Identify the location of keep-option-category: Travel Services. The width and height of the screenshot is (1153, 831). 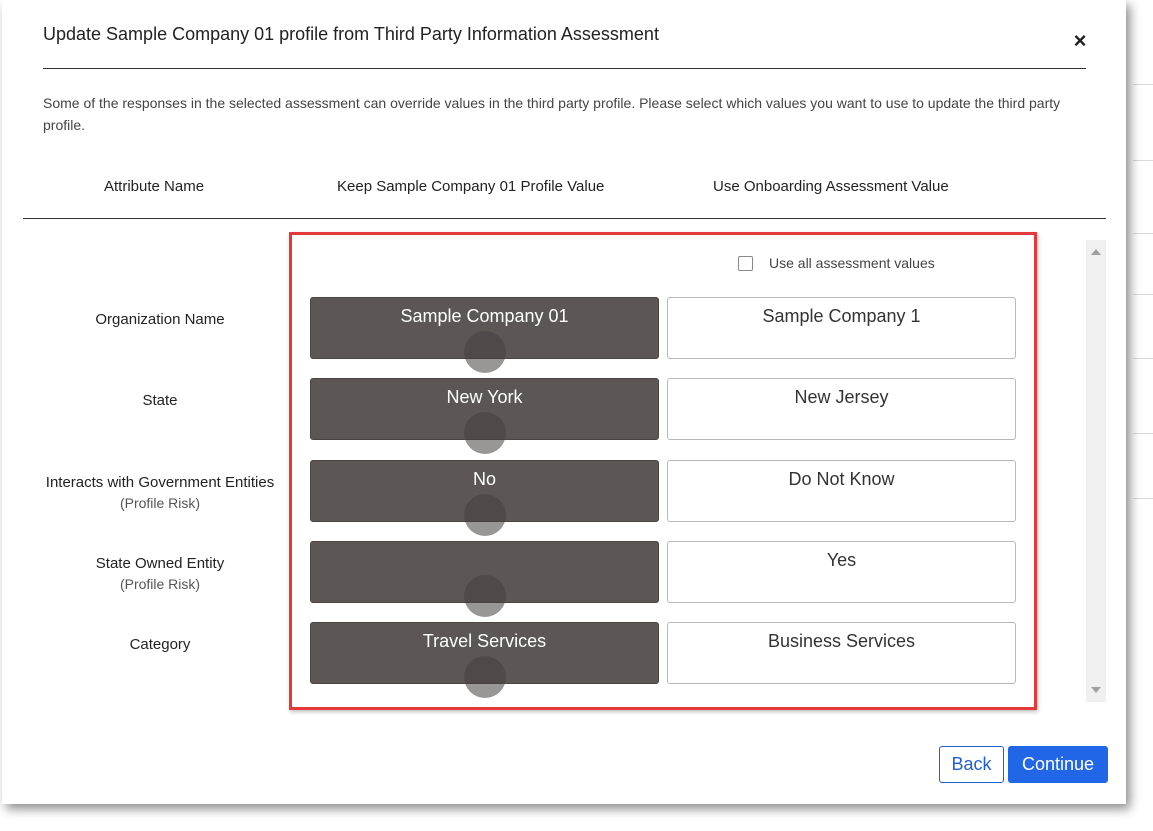
(484, 660).